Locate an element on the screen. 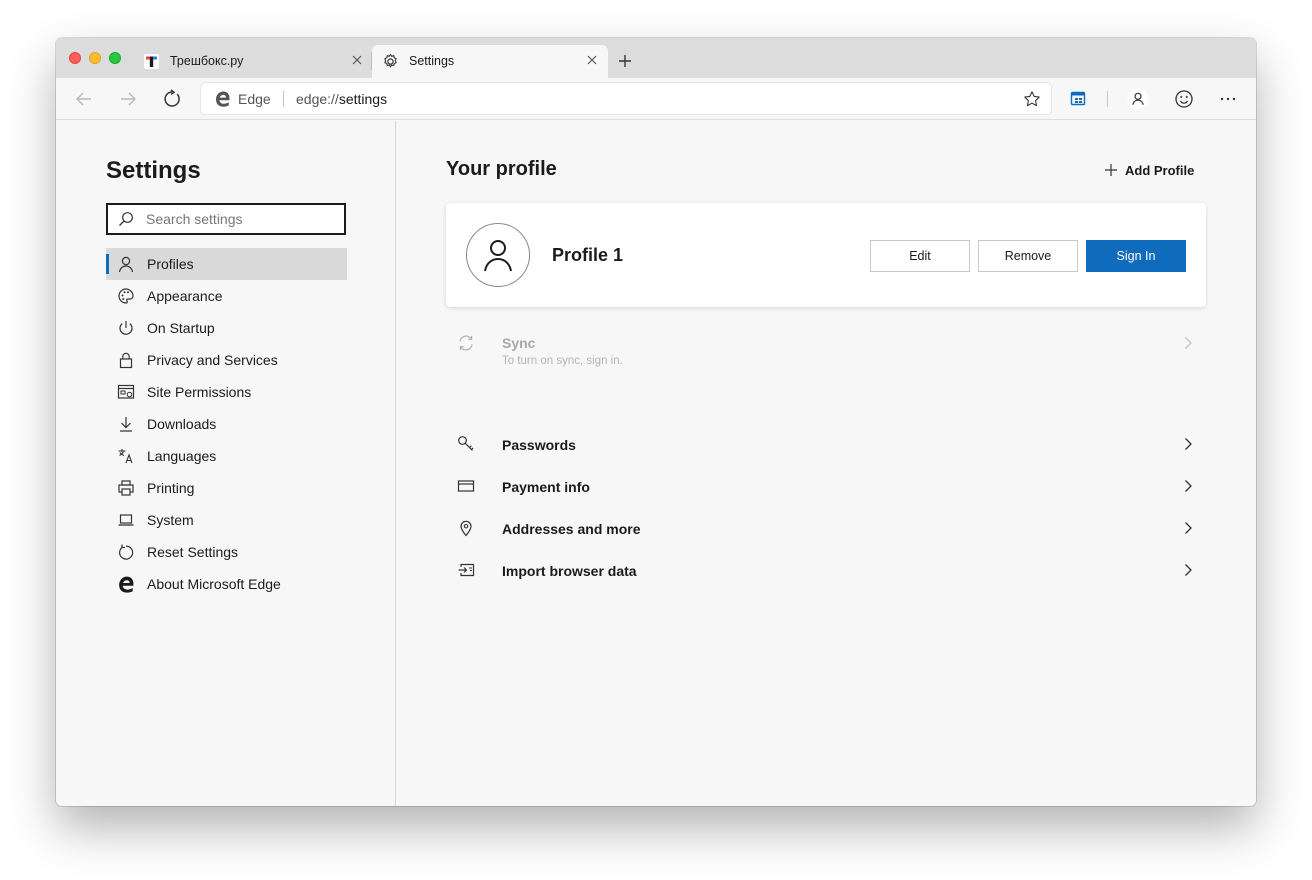 This screenshot has width=1312, height=880. sidebar-item-printing: Printing is located at coordinates (226, 488).